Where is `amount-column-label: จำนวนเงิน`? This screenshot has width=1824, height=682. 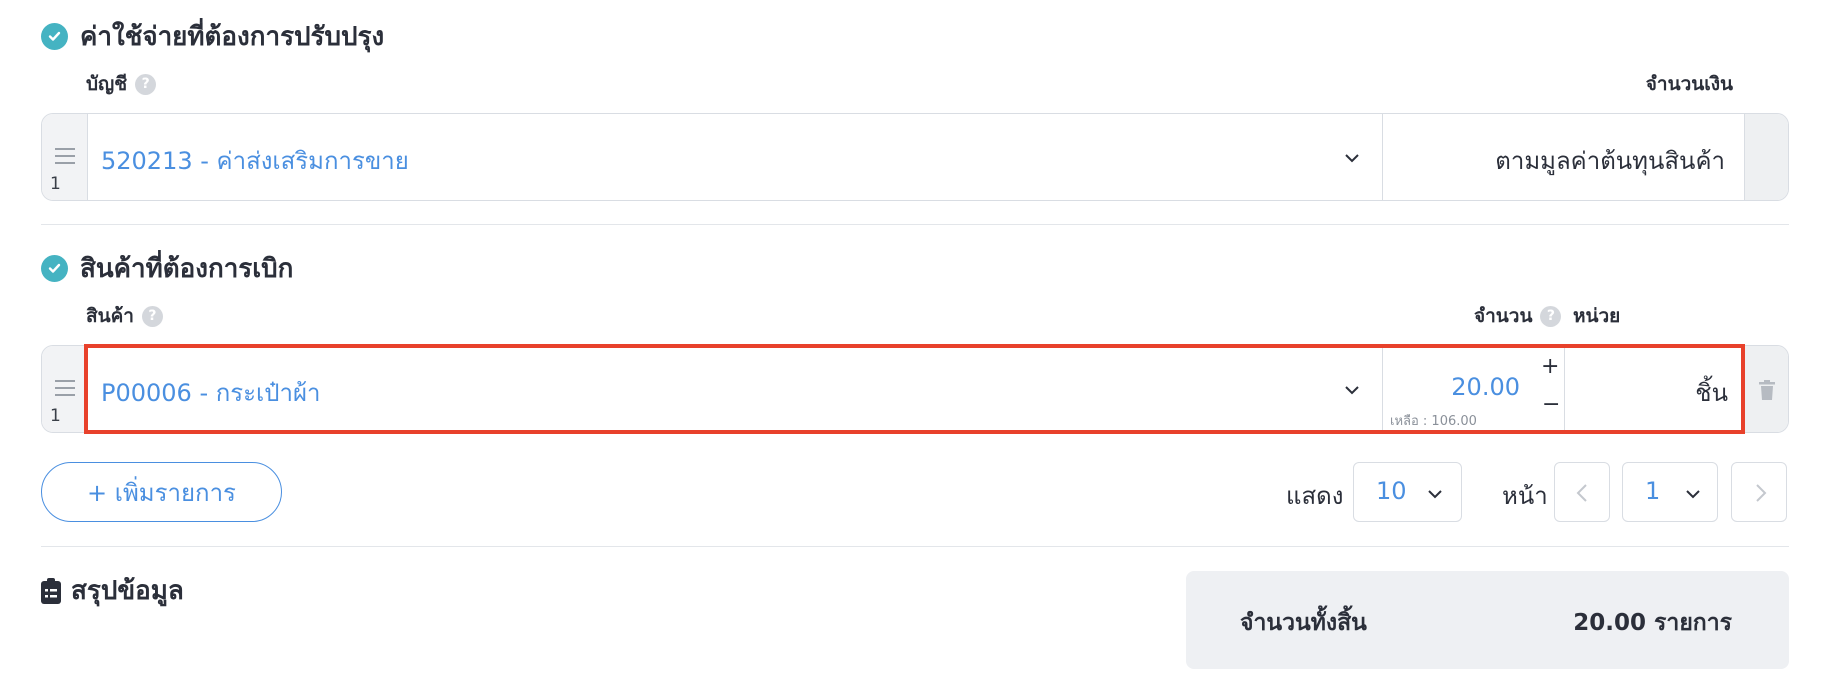 amount-column-label: จำนวนเงิน is located at coordinates (1689, 84).